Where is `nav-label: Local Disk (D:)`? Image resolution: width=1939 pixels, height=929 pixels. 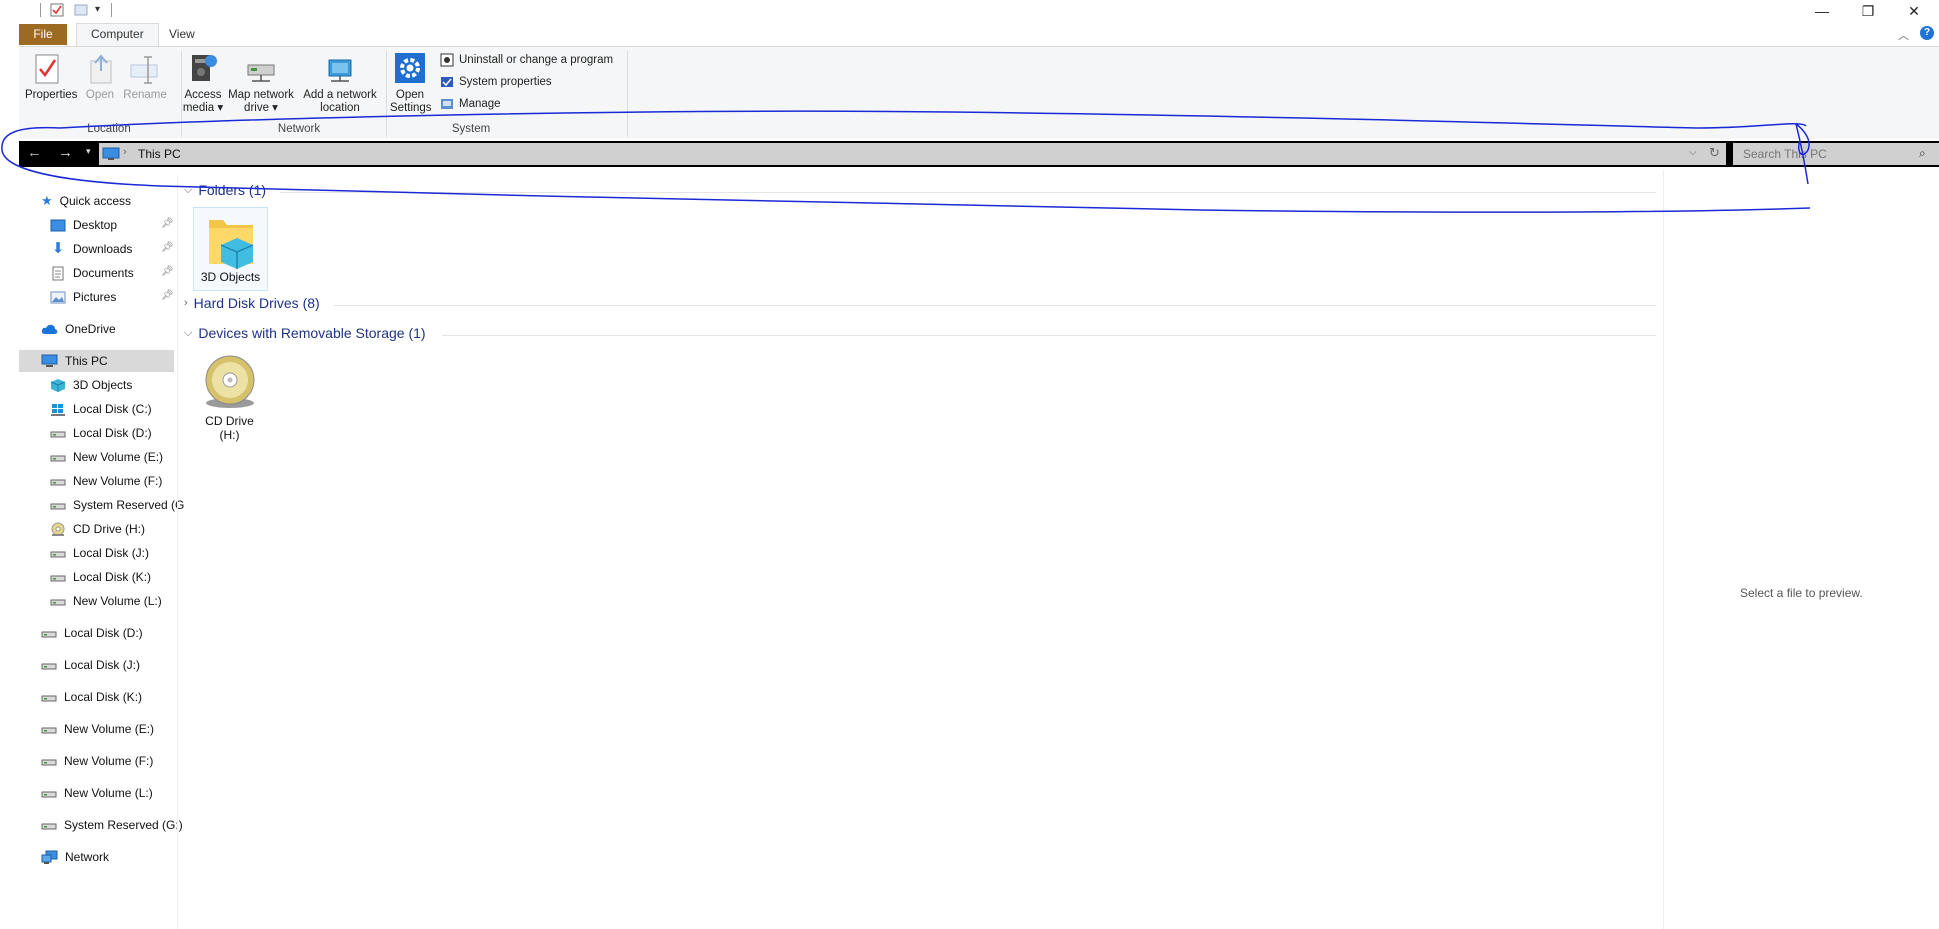 nav-label: Local Disk (D:) is located at coordinates (103, 633).